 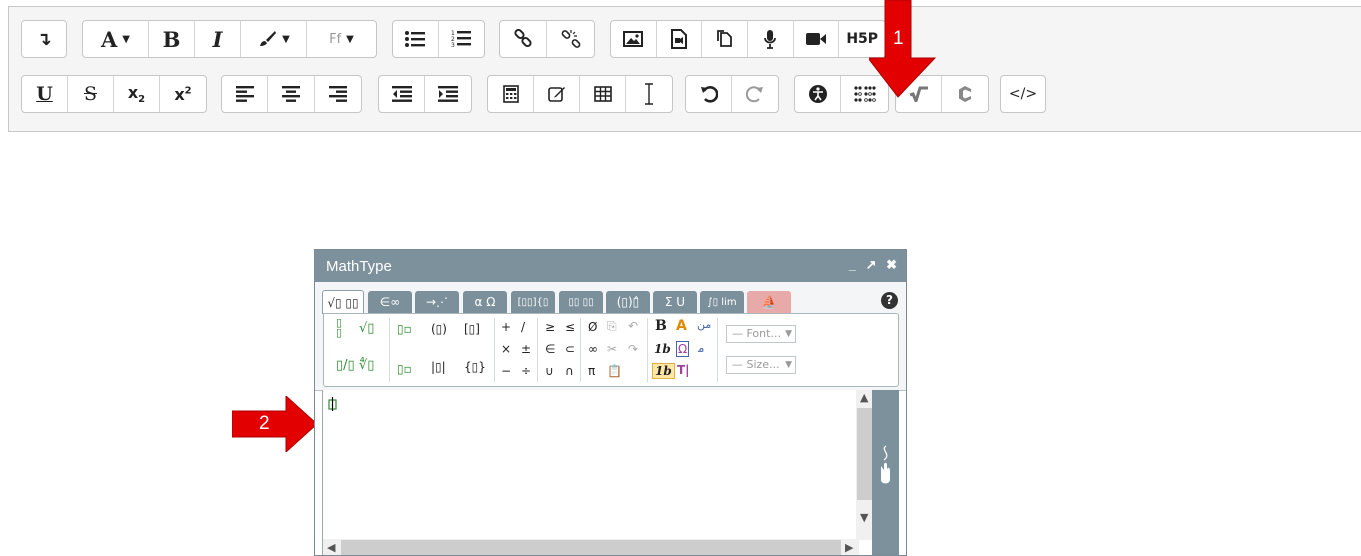 I want to click on intersection-button: ∩, so click(x=569, y=371).